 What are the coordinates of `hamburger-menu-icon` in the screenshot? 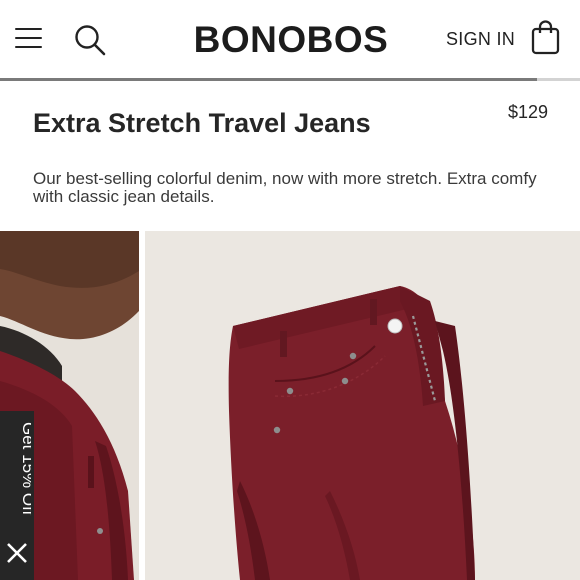 It's located at (29, 38).